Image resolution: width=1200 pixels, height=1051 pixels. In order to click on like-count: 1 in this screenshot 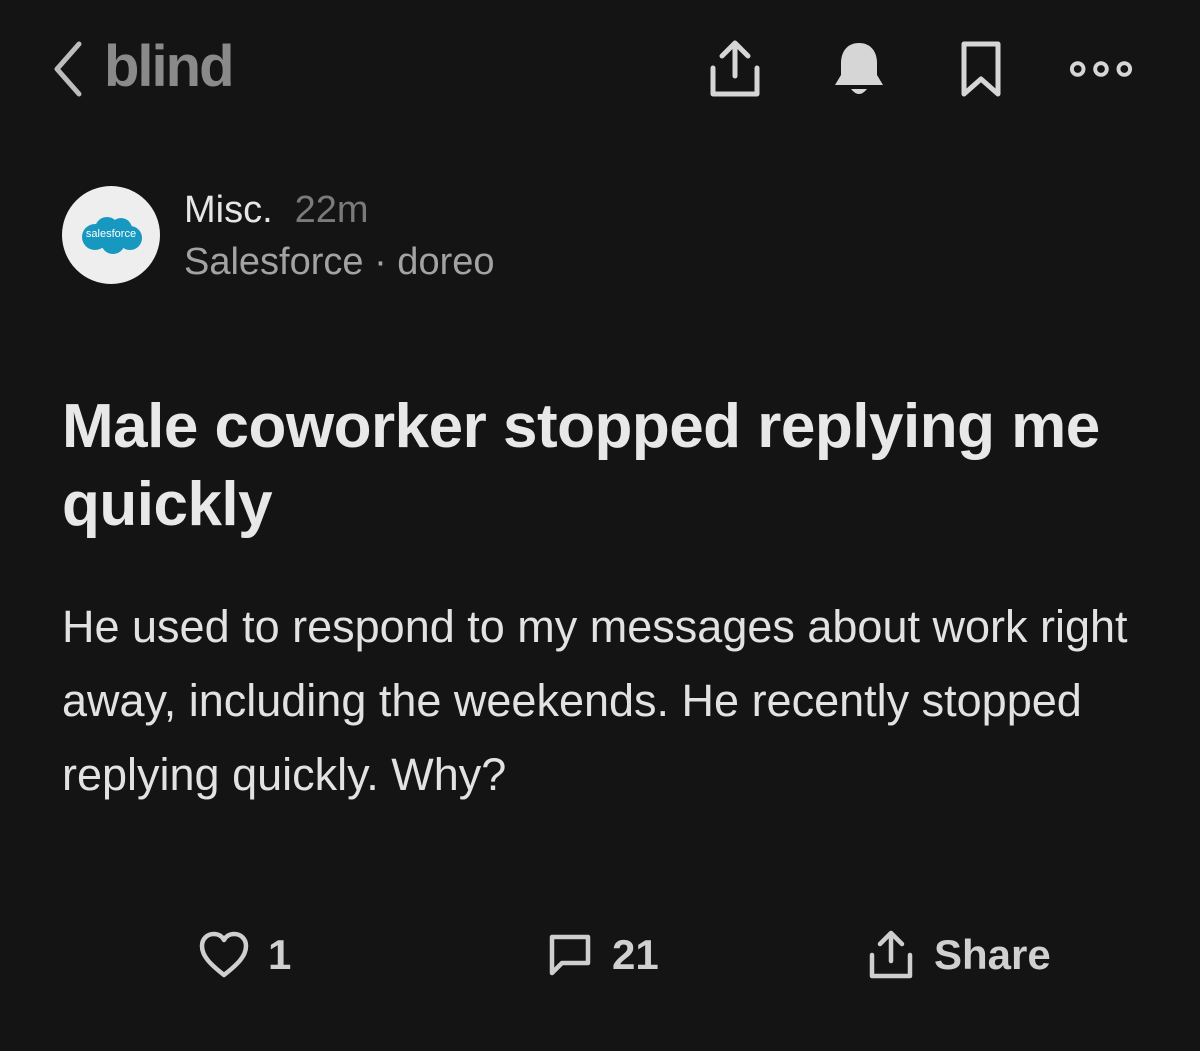, I will do `click(280, 954)`.